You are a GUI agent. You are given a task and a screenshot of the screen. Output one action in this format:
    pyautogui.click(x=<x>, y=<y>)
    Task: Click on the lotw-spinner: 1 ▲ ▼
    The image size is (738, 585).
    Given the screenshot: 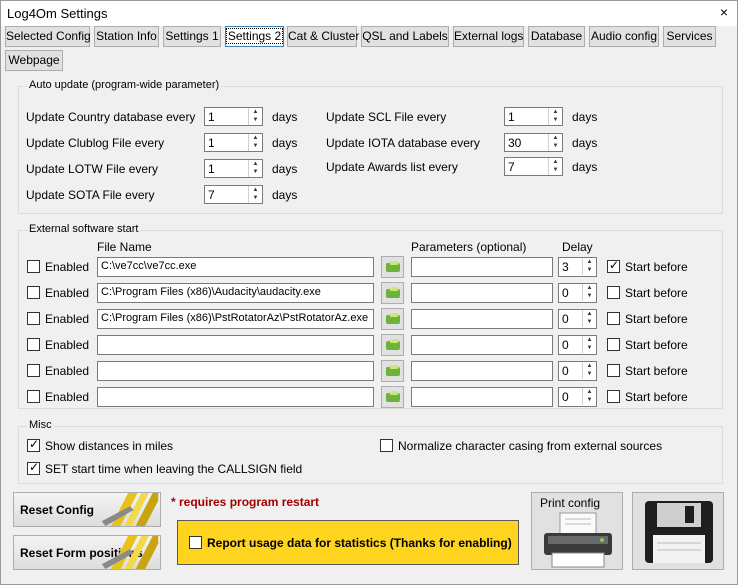 What is the action you would take?
    pyautogui.click(x=233, y=168)
    